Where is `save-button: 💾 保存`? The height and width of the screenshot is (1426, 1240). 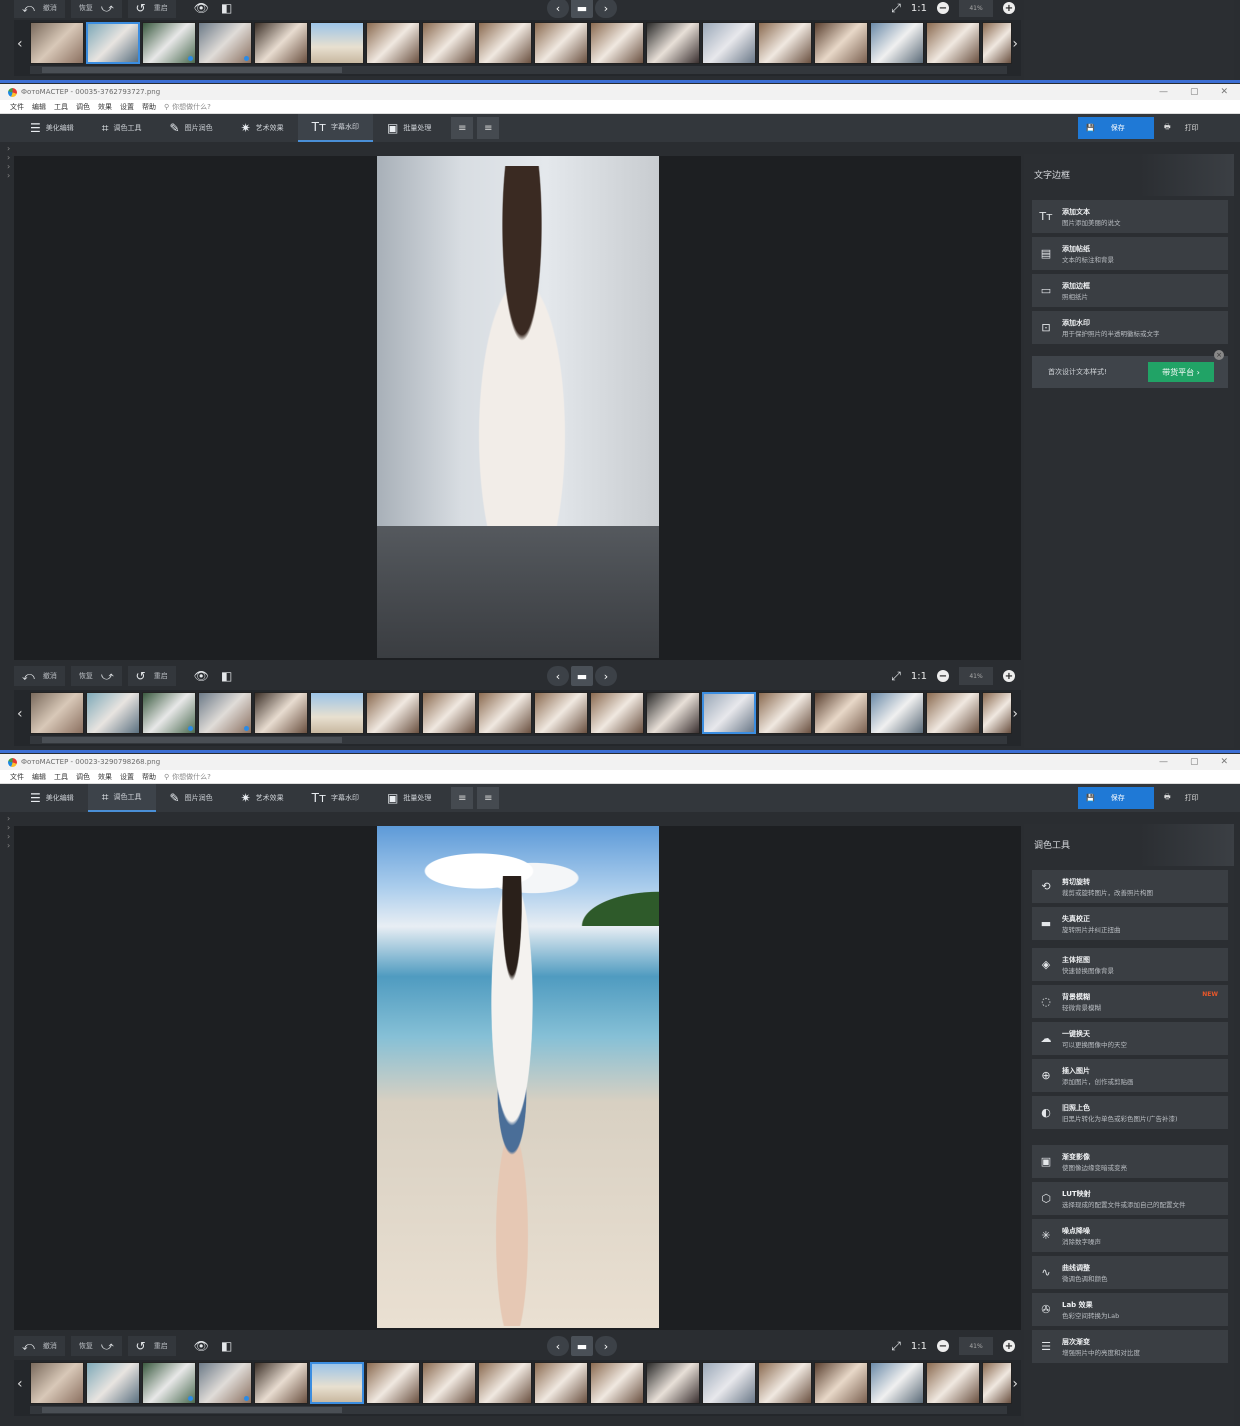 save-button: 💾 保存 is located at coordinates (1116, 128).